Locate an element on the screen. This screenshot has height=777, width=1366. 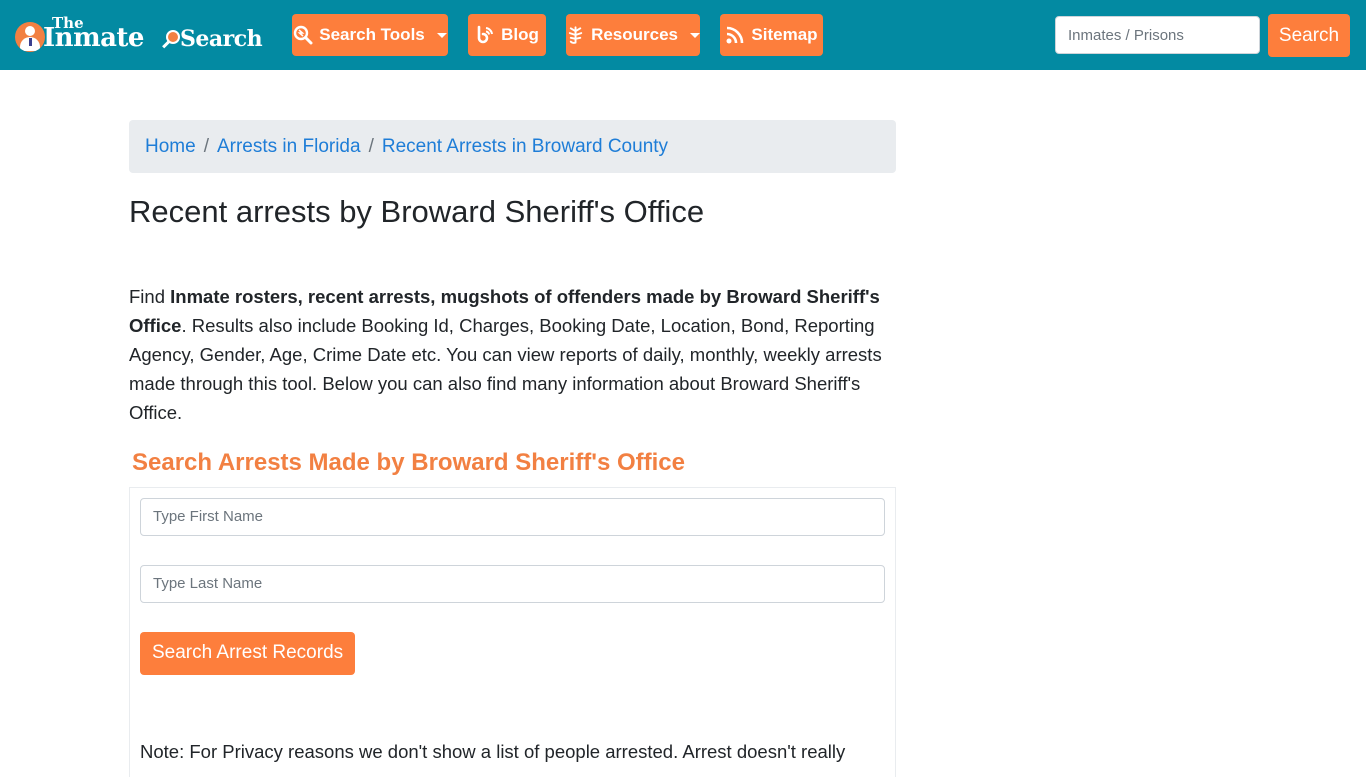
magnifier-icon is located at coordinates (171, 40).